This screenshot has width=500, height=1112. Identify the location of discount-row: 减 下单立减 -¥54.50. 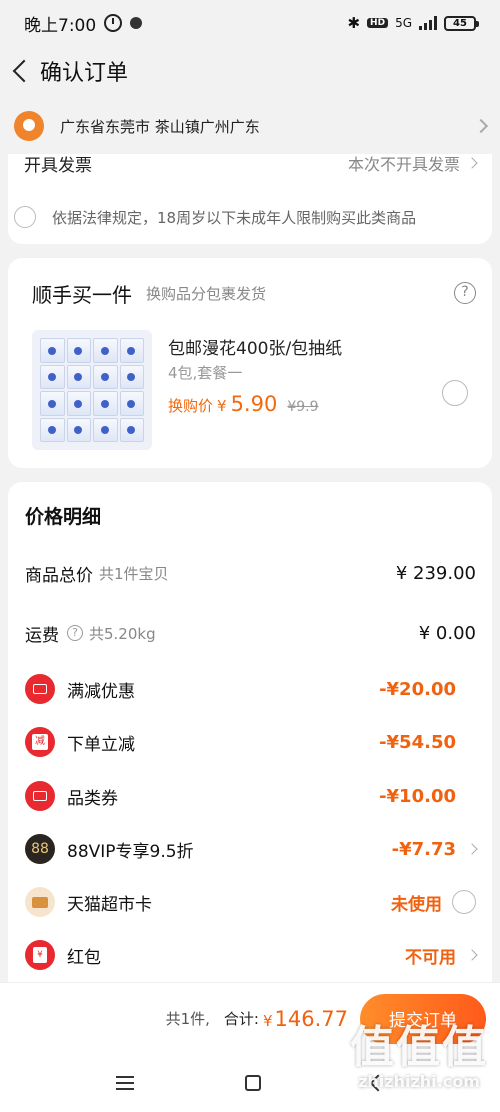
(250, 742).